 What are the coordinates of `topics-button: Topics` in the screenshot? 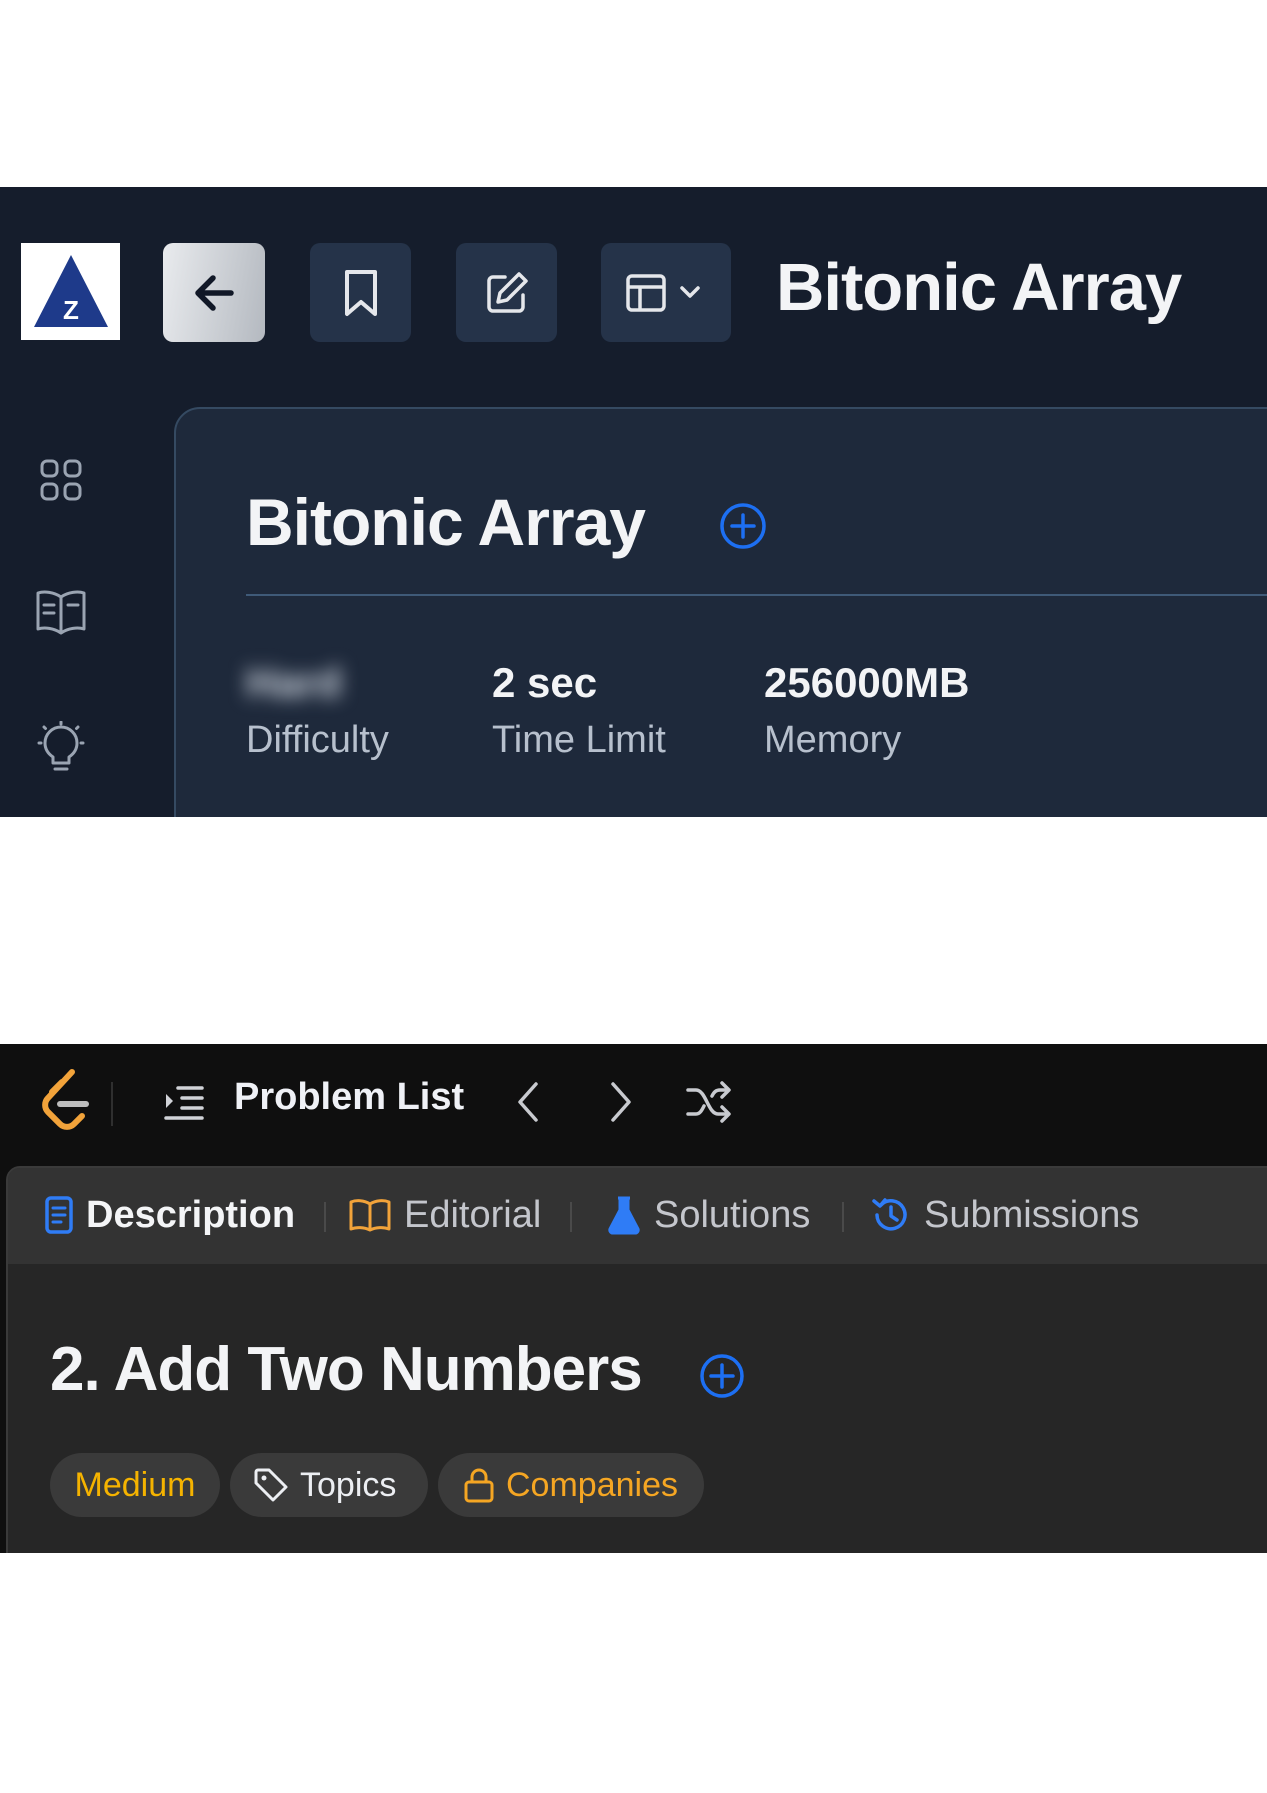 It's located at (329, 1485).